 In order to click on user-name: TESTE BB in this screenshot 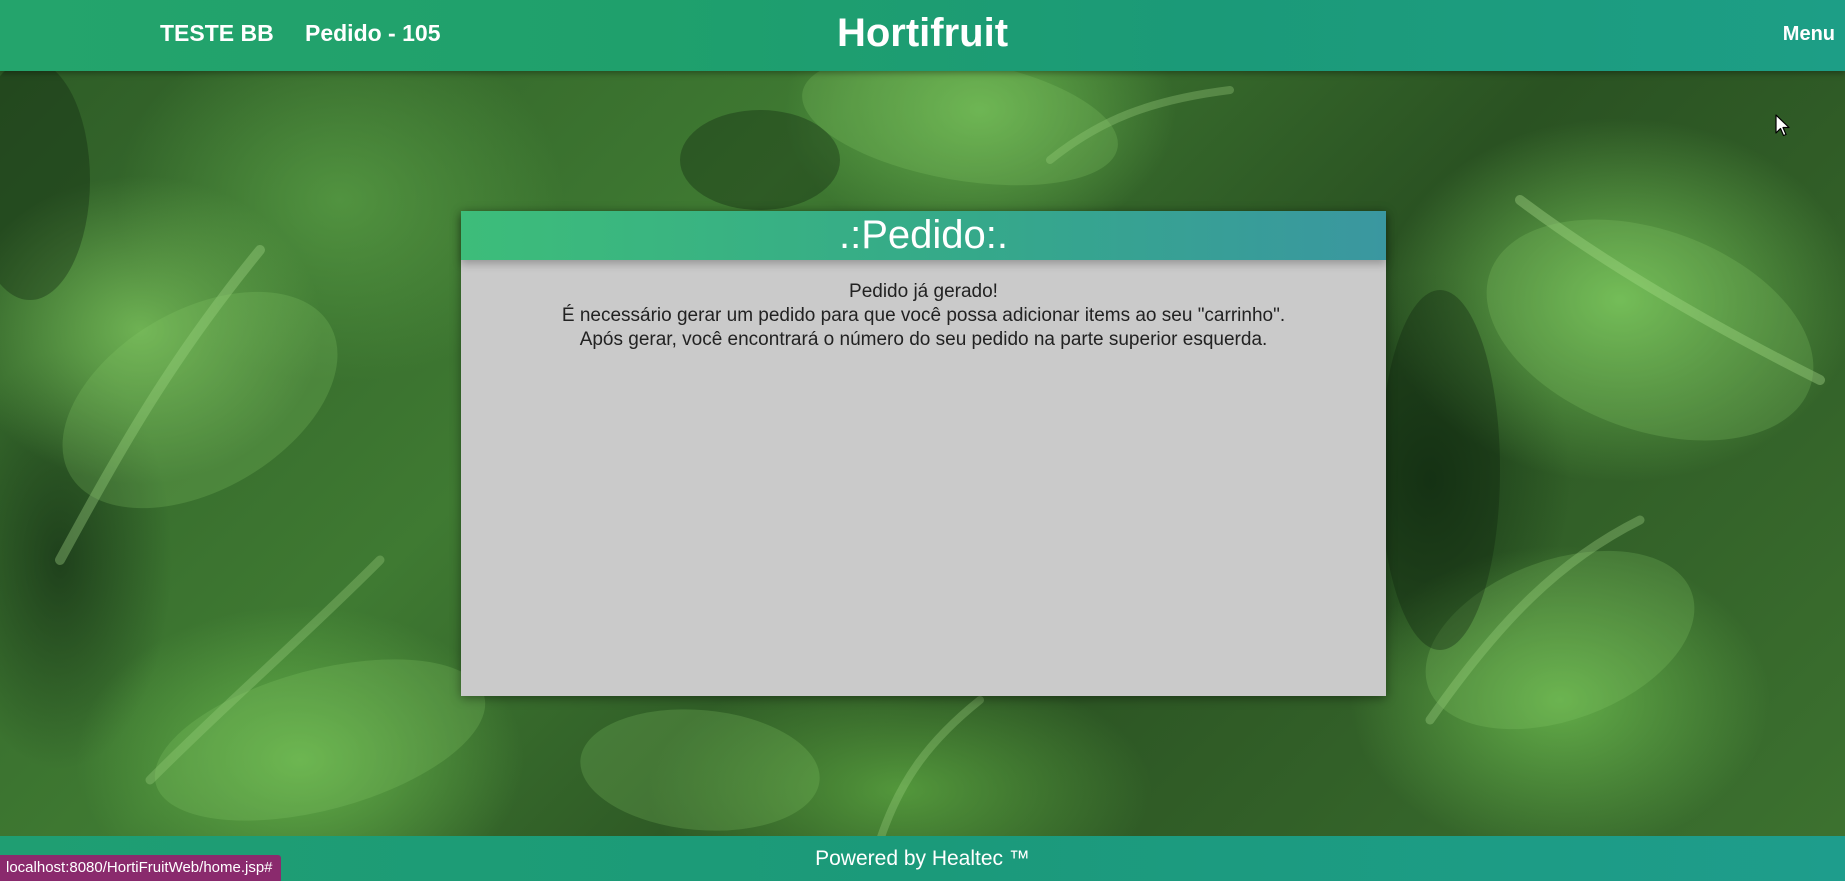, I will do `click(217, 33)`.